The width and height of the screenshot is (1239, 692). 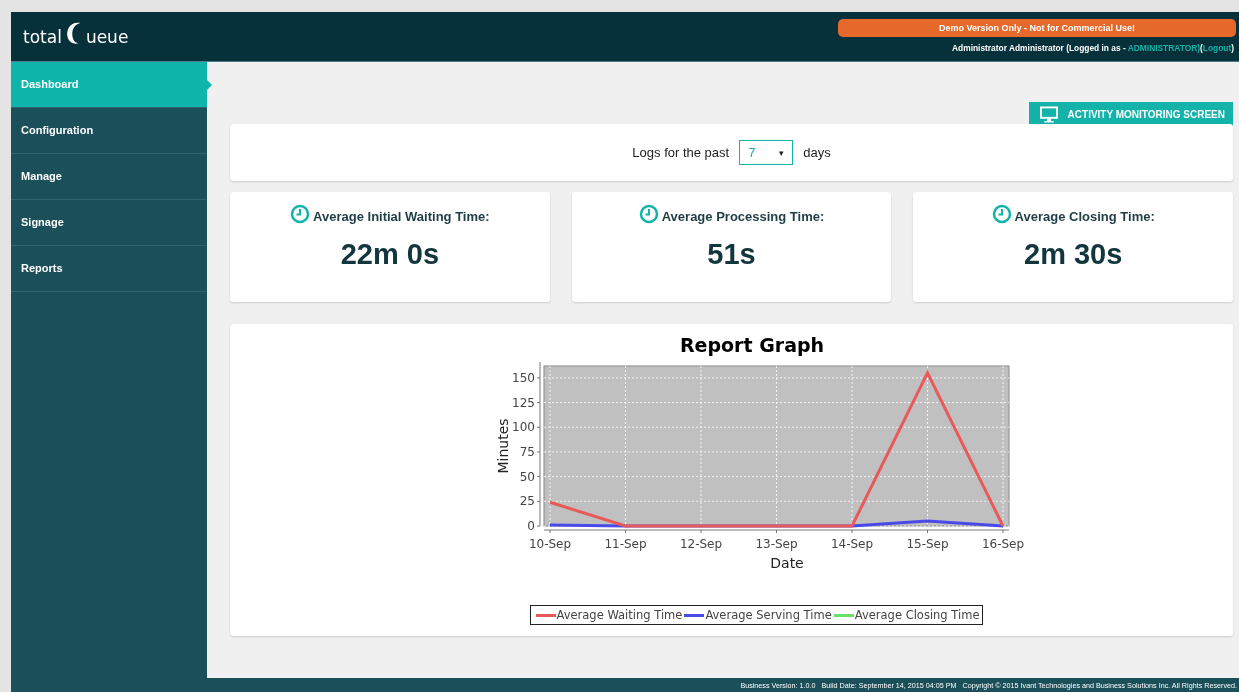 I want to click on user-text: Administrator Administrator (Logged in as -, so click(x=1039, y=48).